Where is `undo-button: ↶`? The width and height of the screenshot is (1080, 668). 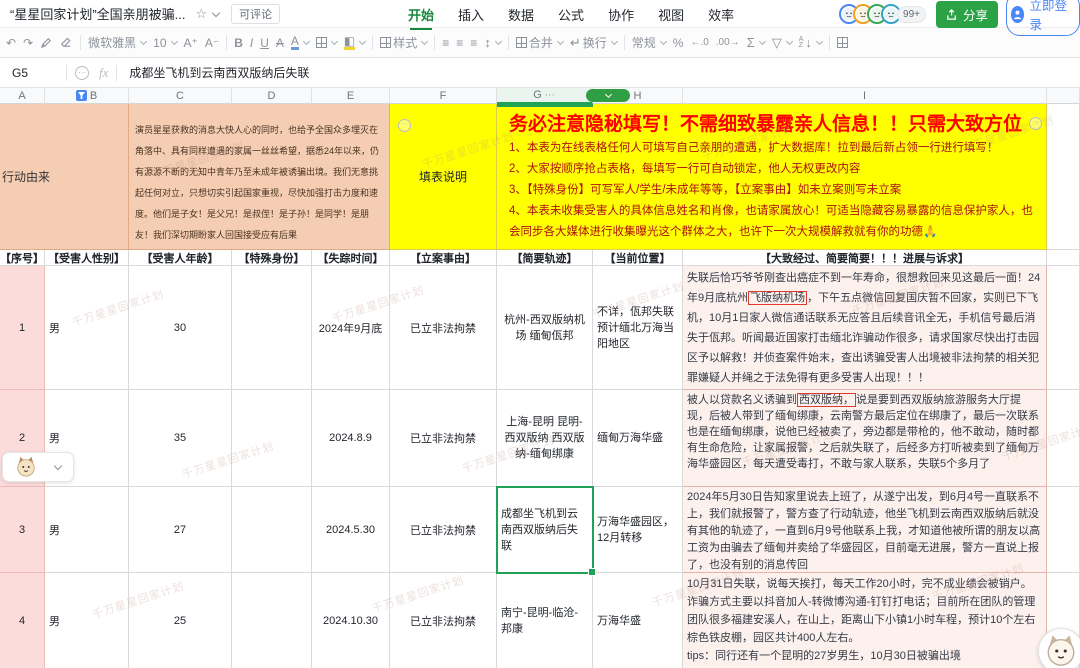 undo-button: ↶ is located at coordinates (11, 43).